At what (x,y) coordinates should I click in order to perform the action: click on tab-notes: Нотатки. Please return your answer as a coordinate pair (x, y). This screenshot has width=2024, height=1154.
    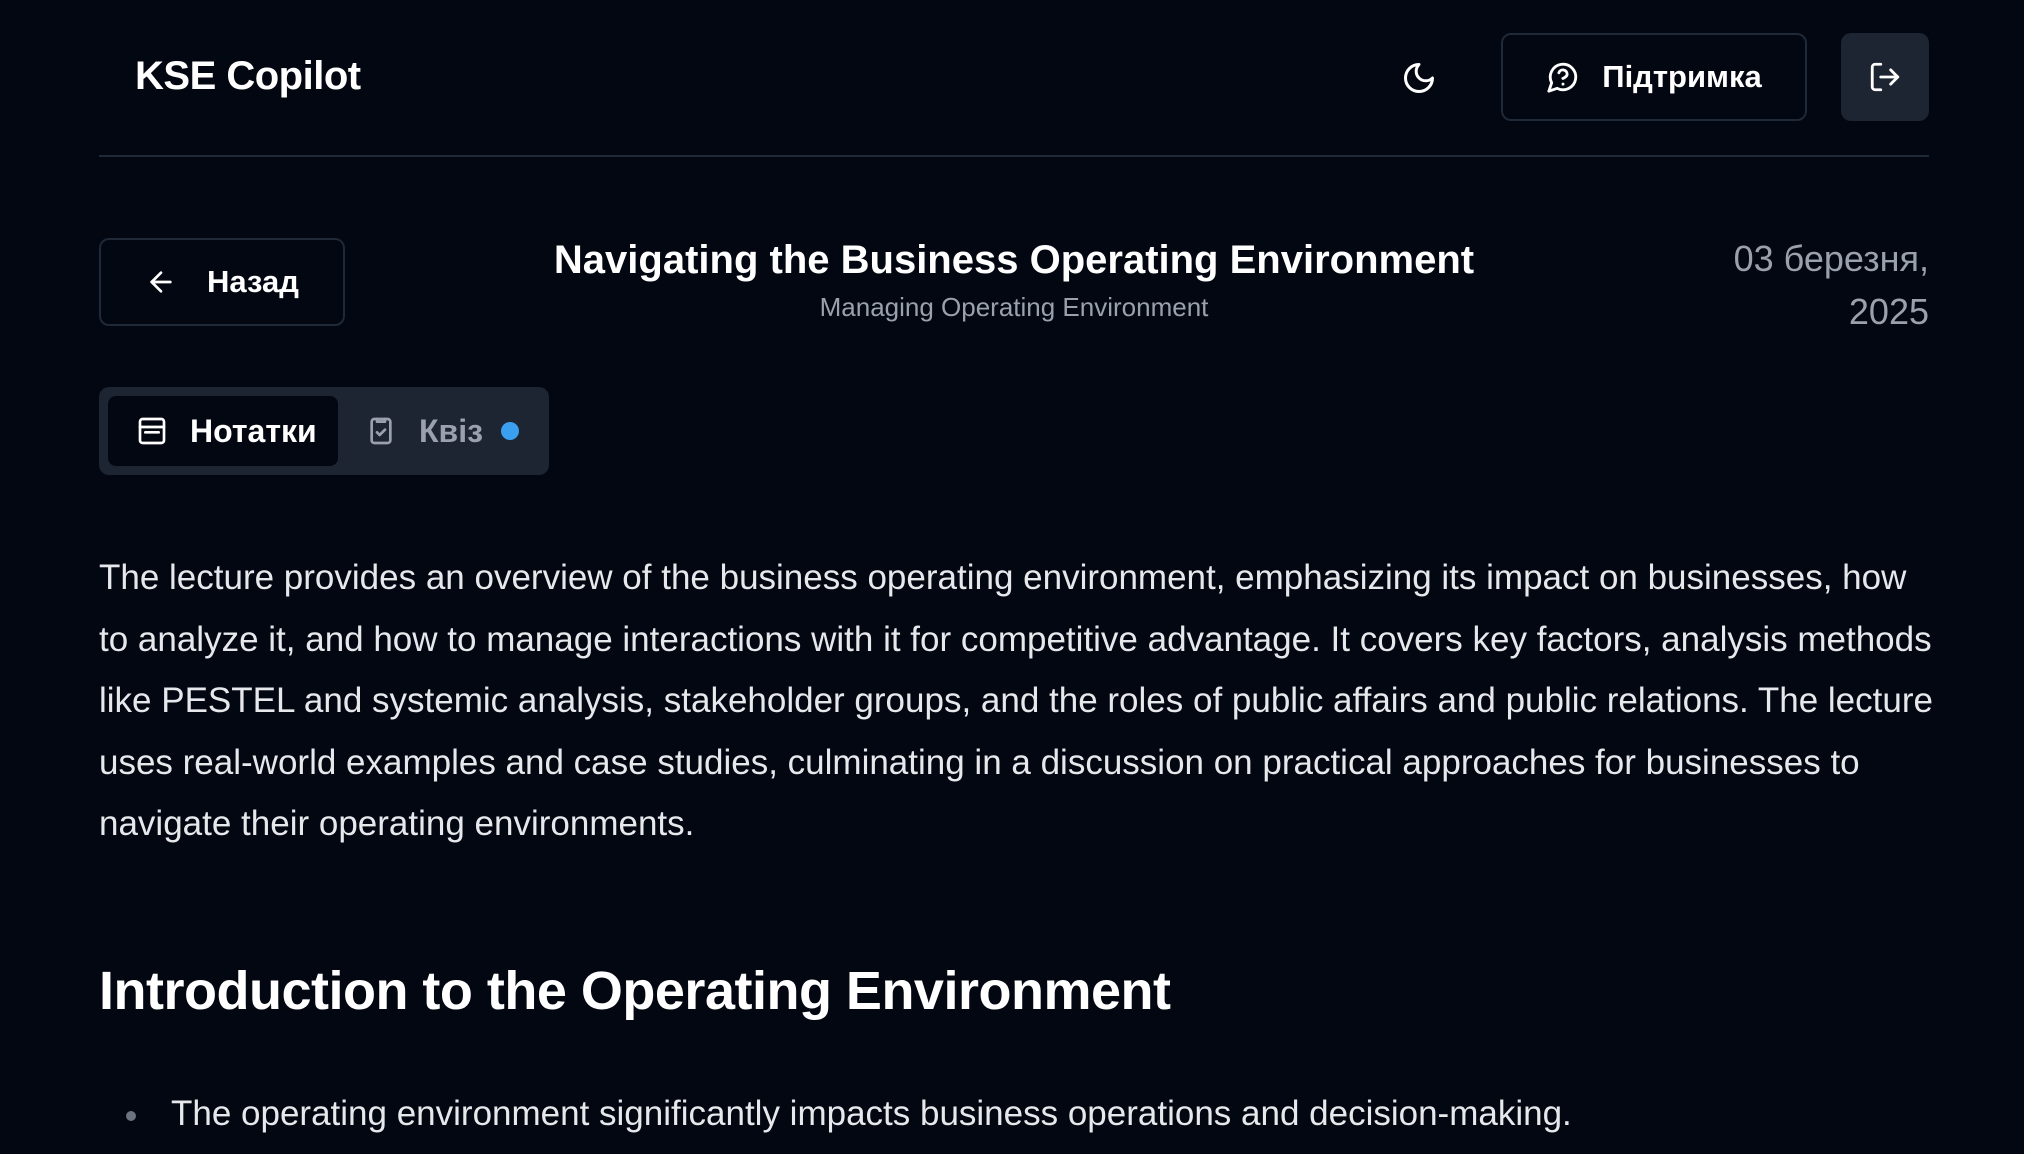
    Looking at the image, I should click on (223, 431).